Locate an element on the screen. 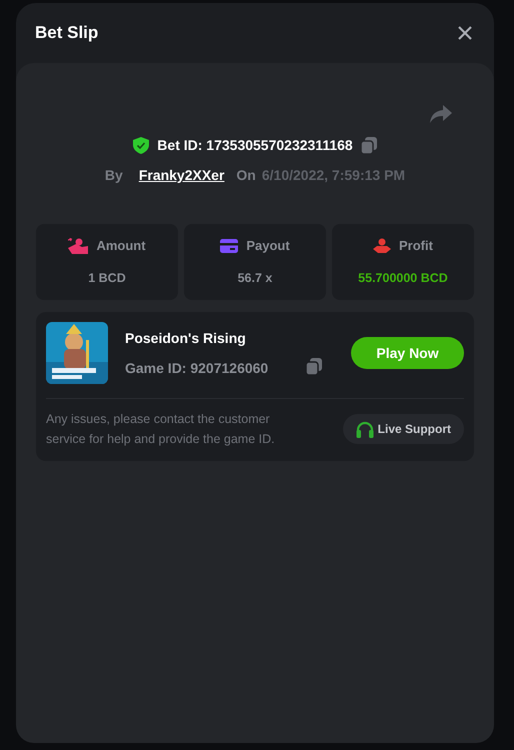 The height and width of the screenshot is (750, 514). share-icon is located at coordinates (441, 114).